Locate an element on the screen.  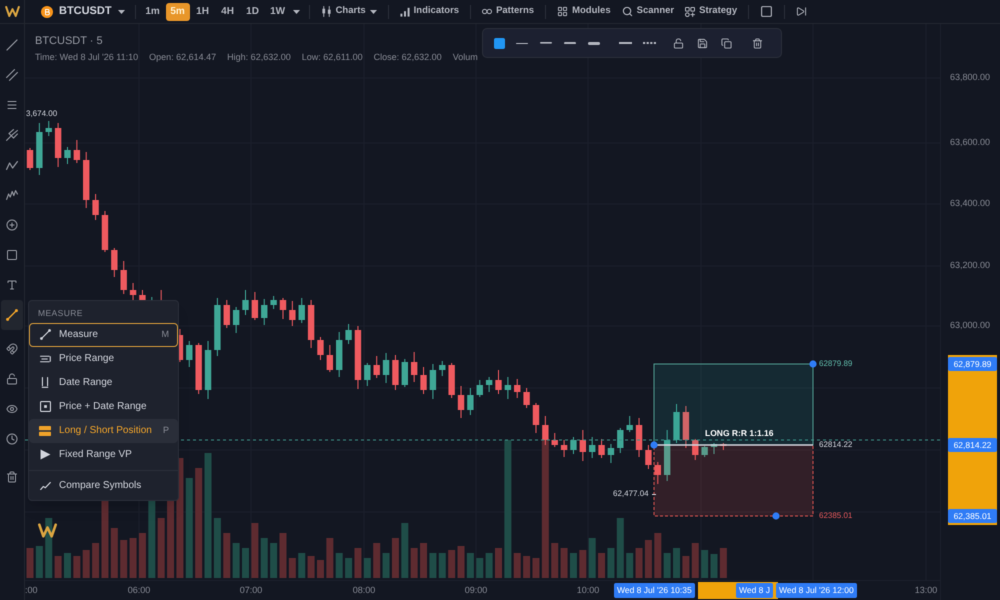
chart-title: BTCUSDT · 5 is located at coordinates (69, 41).